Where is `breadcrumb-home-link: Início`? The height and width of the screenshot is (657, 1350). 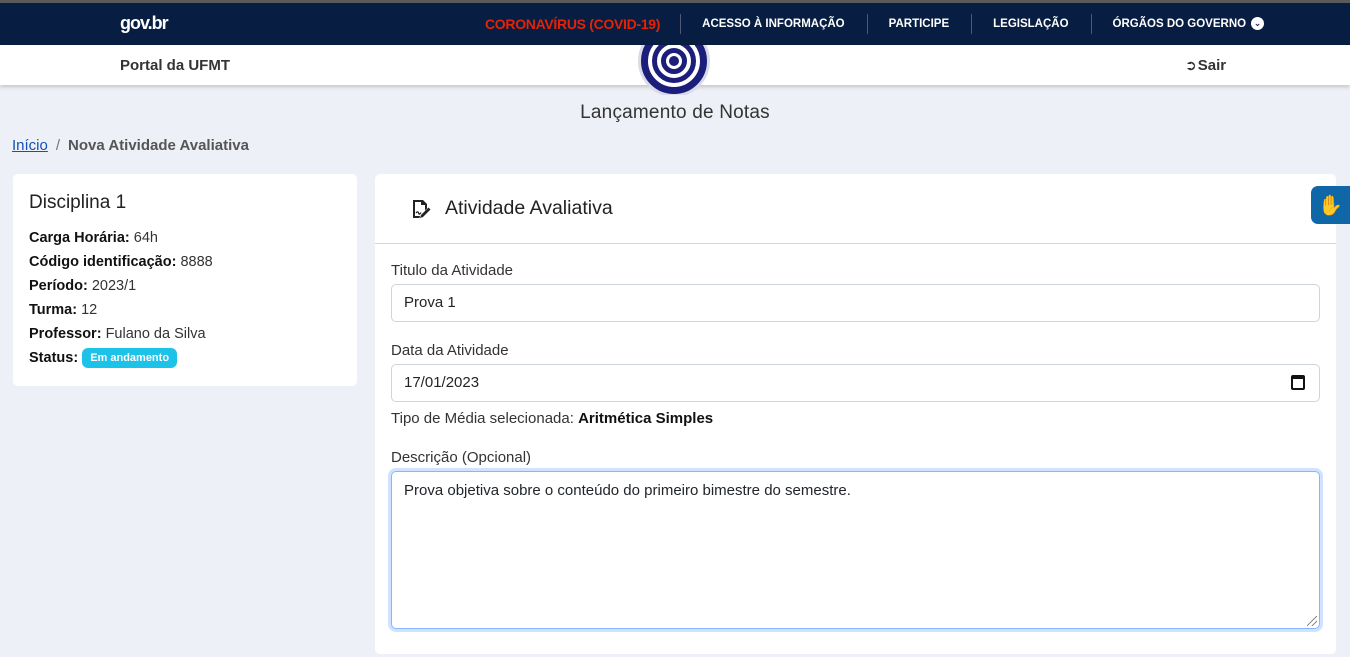 breadcrumb-home-link: Início is located at coordinates (30, 145).